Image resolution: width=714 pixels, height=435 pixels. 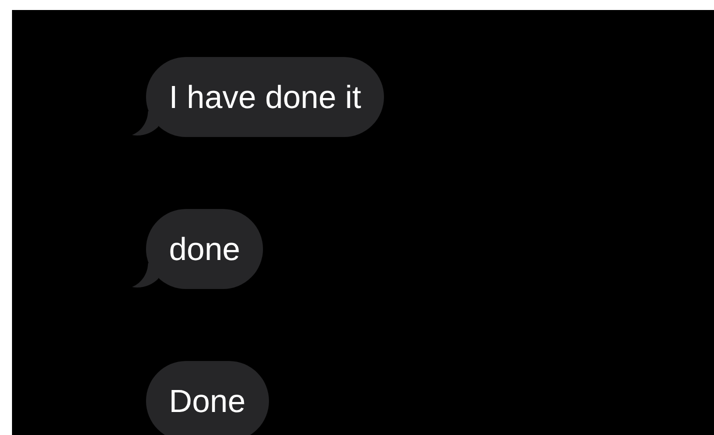 I want to click on message-bubble: Done, so click(x=207, y=398).